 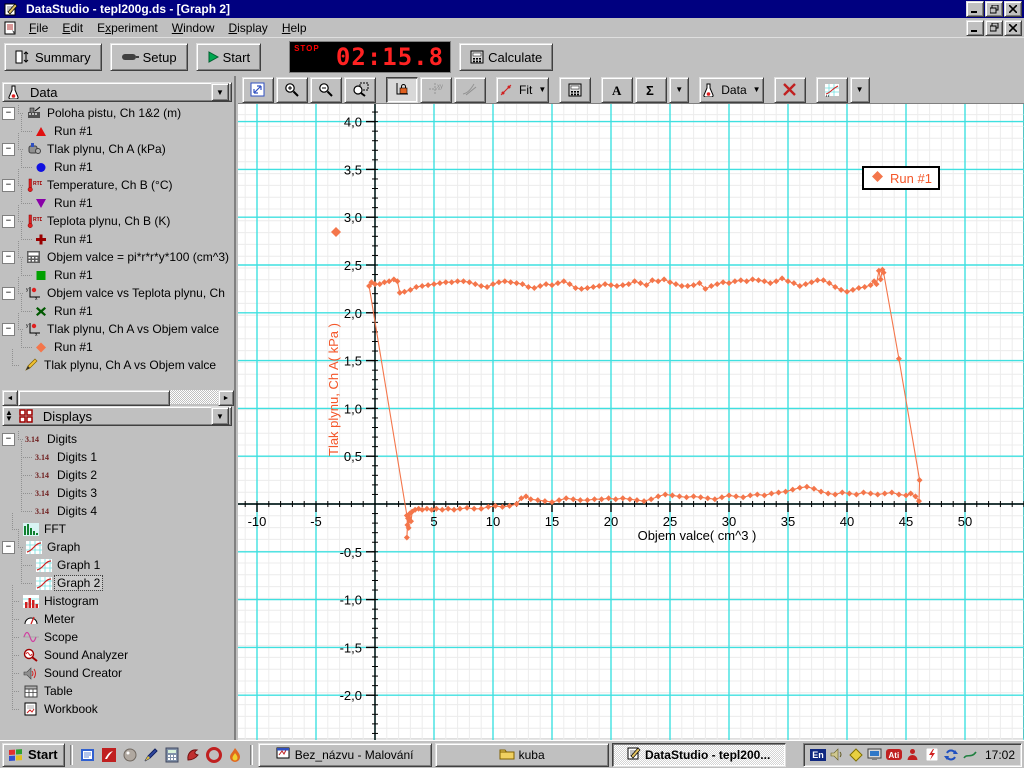 I want to click on restore-icon, so click(x=994, y=9).